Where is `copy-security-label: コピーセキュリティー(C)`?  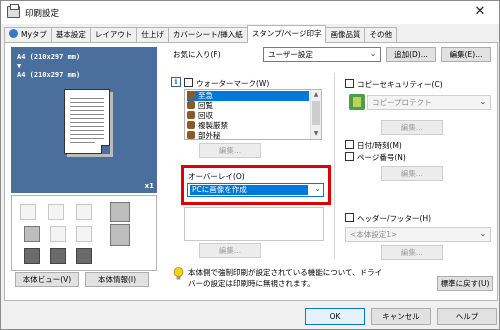 copy-security-label: コピーセキュリティー(C) is located at coordinates (400, 84).